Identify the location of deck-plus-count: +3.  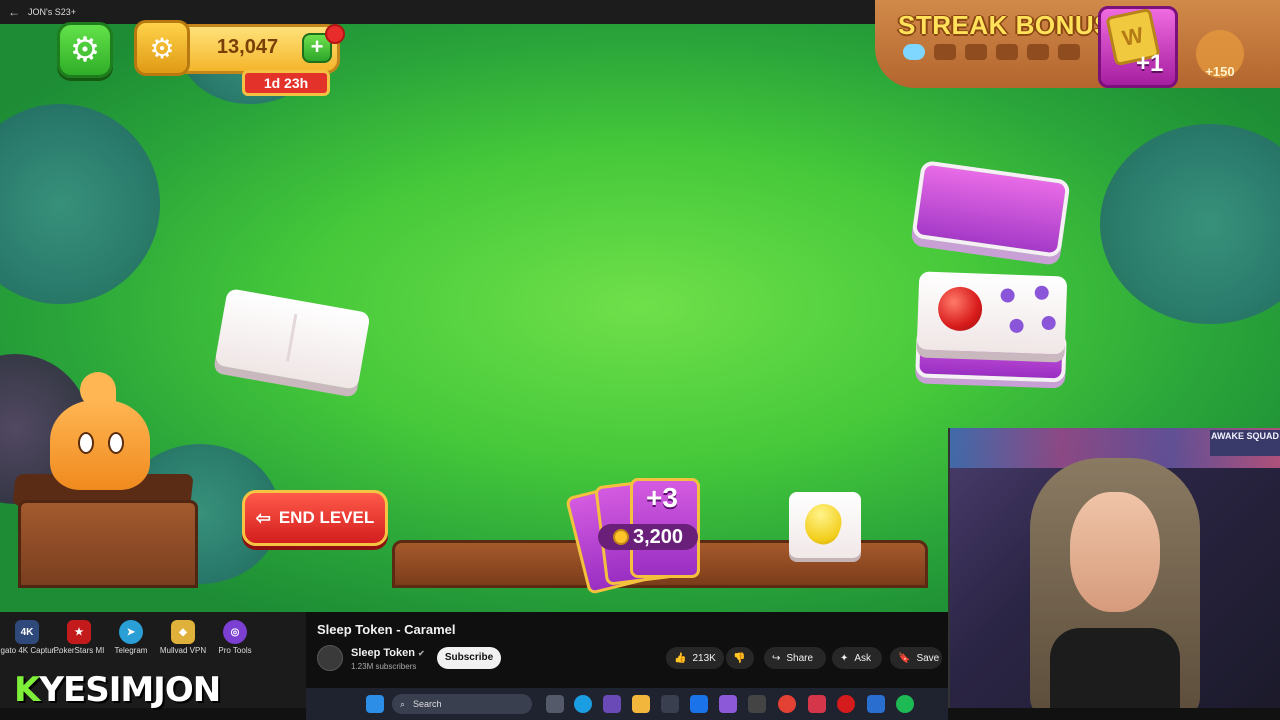
(662, 497).